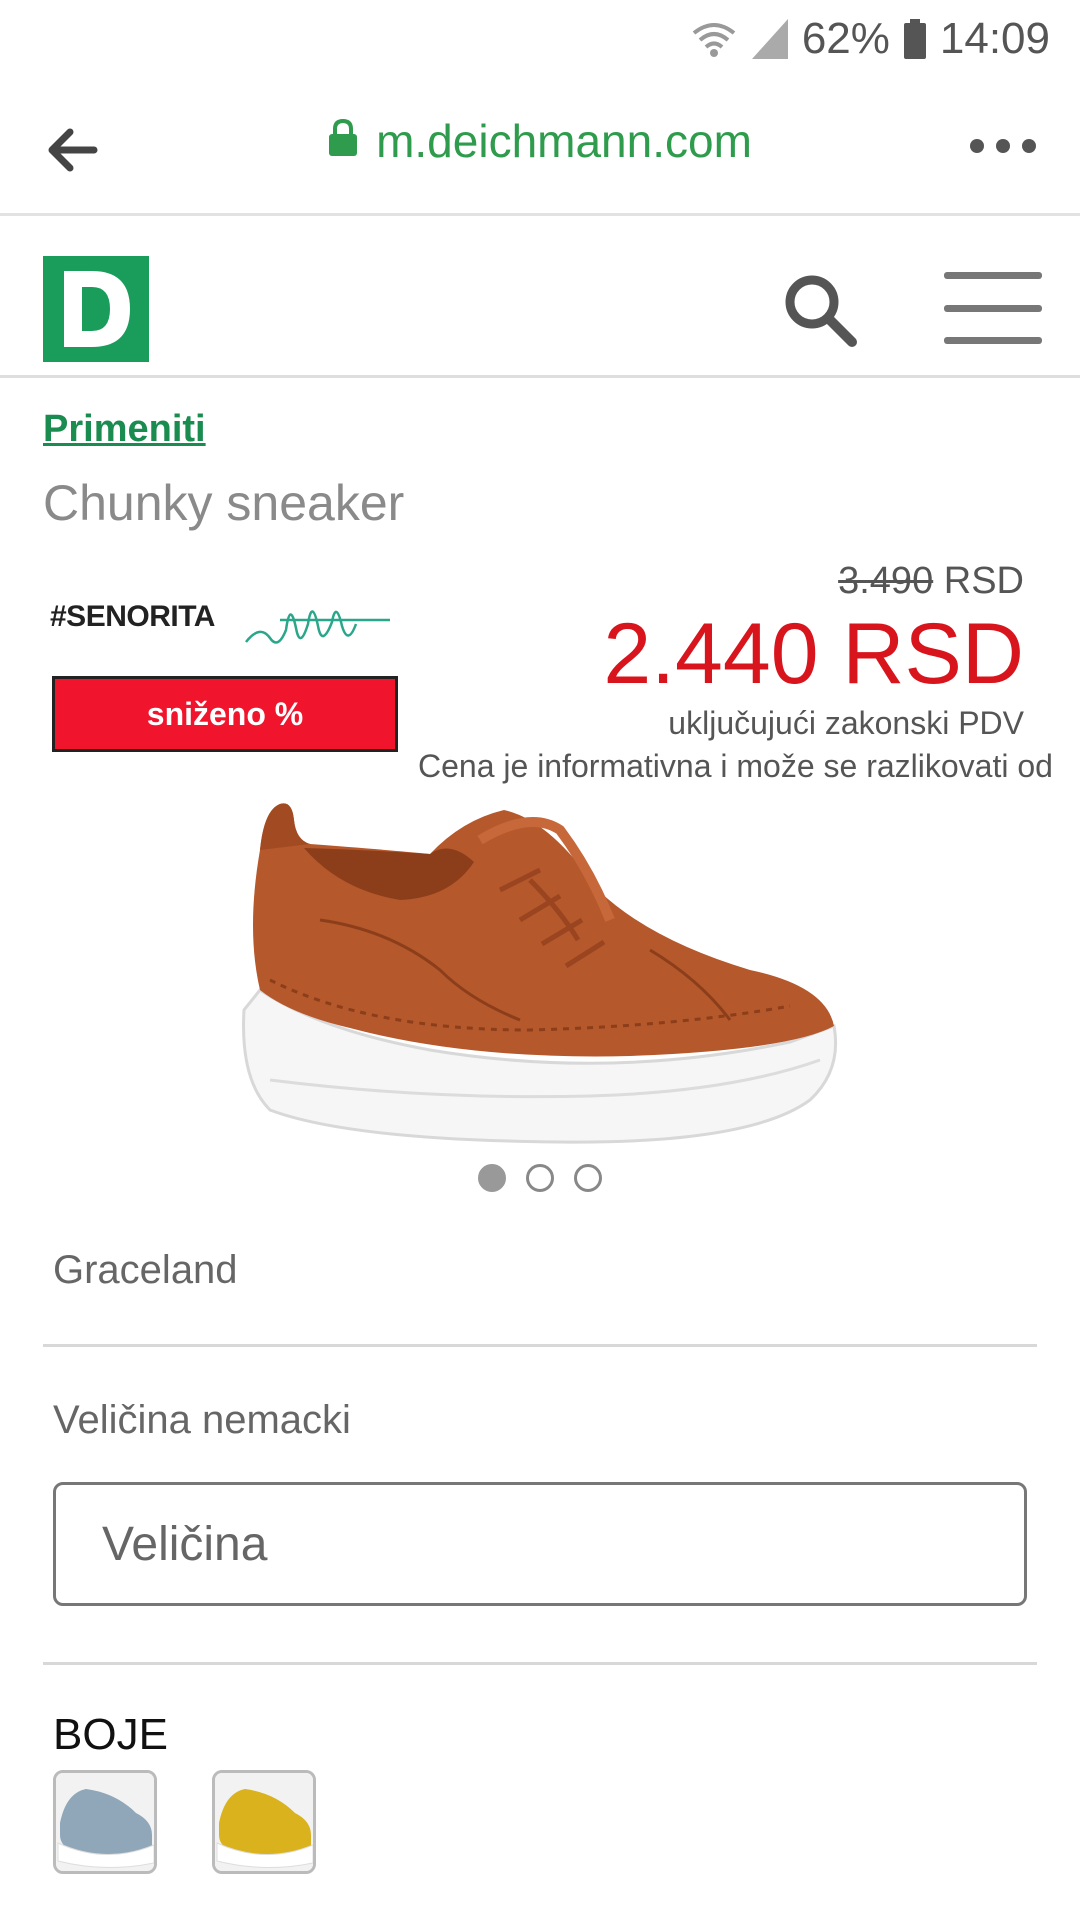 The height and width of the screenshot is (1920, 1080). I want to click on senorita-brand-logo: #SENORITA, so click(225, 620).